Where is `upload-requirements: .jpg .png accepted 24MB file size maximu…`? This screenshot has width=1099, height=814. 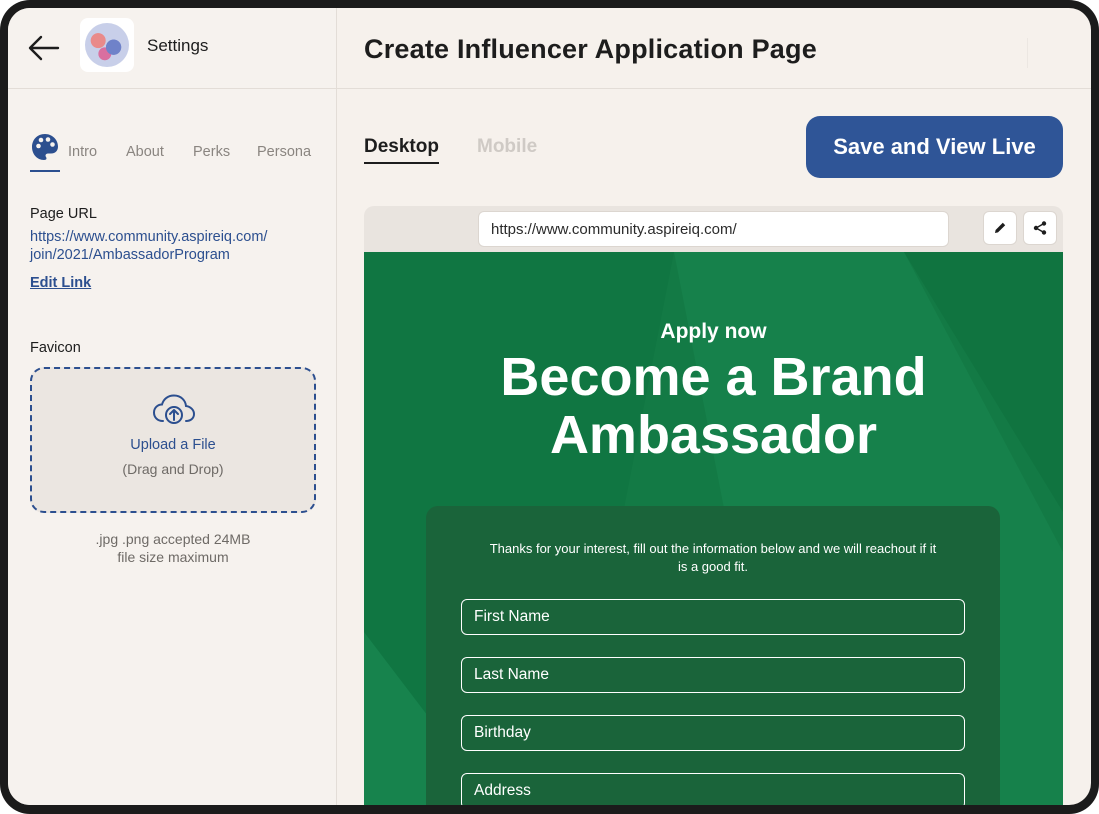
upload-requirements: .jpg .png accepted 24MB file size maximu… is located at coordinates (173, 548).